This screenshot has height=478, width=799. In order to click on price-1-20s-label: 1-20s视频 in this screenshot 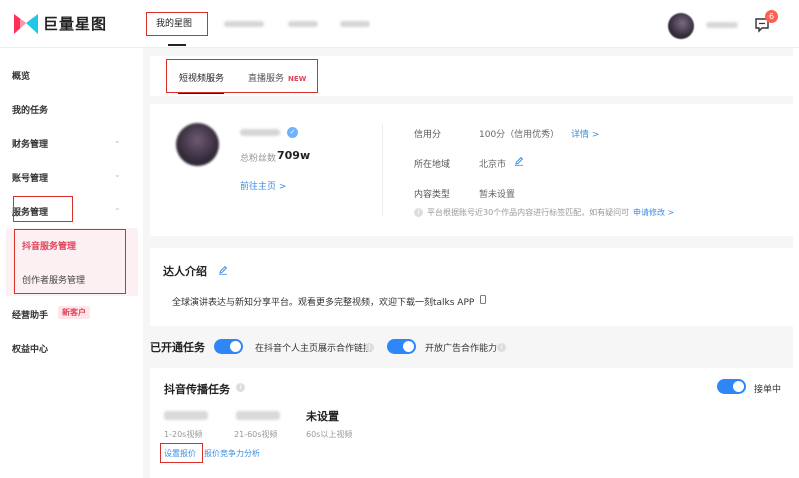, I will do `click(183, 434)`.